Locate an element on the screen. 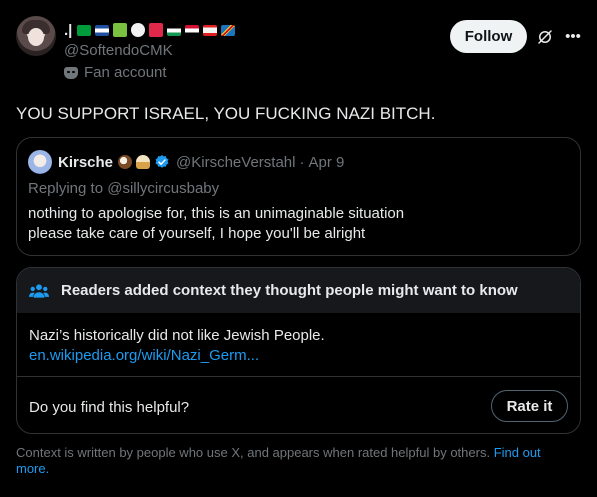  coconut-icon is located at coordinates (125, 162).